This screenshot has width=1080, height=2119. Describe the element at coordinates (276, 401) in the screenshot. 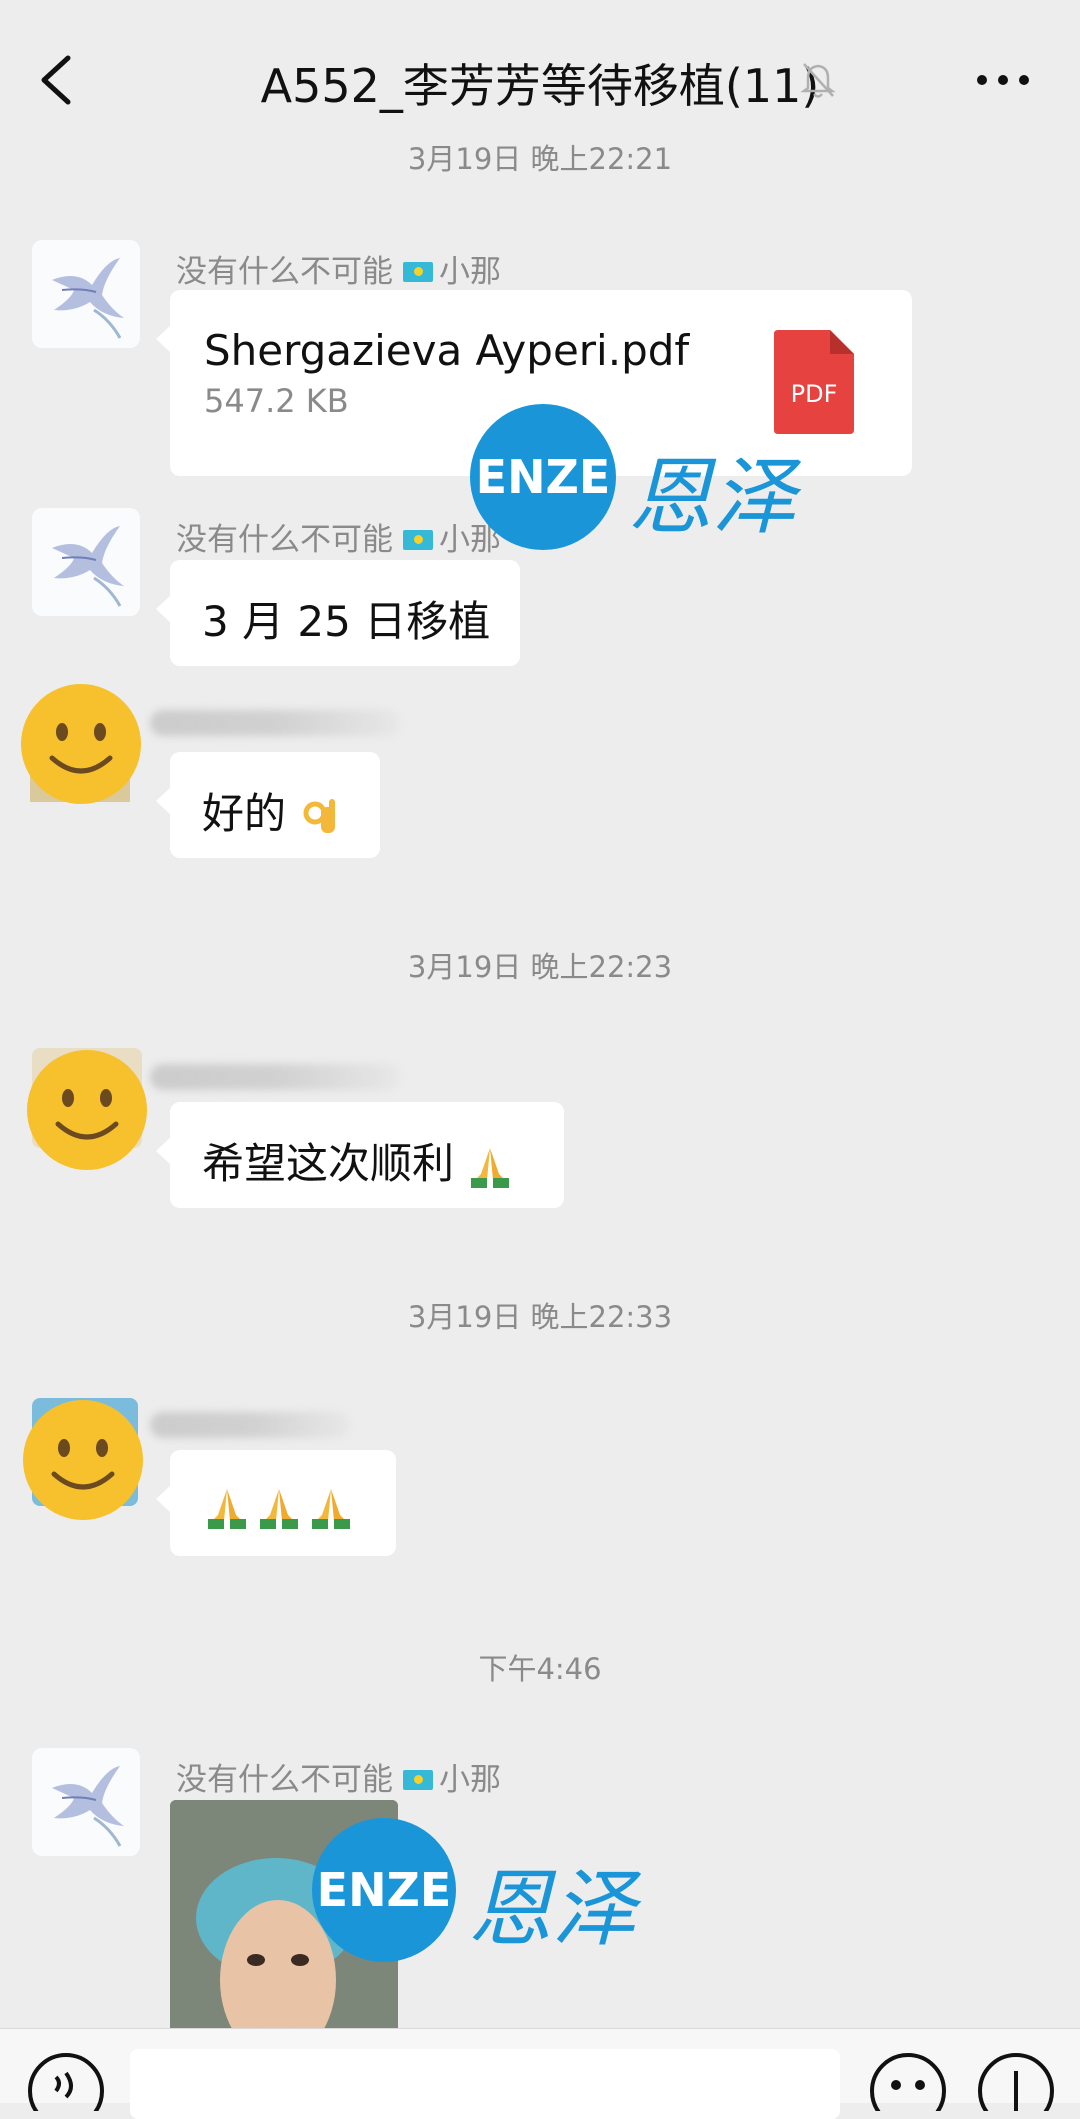

I see `file-size: 547.2 KB` at that location.